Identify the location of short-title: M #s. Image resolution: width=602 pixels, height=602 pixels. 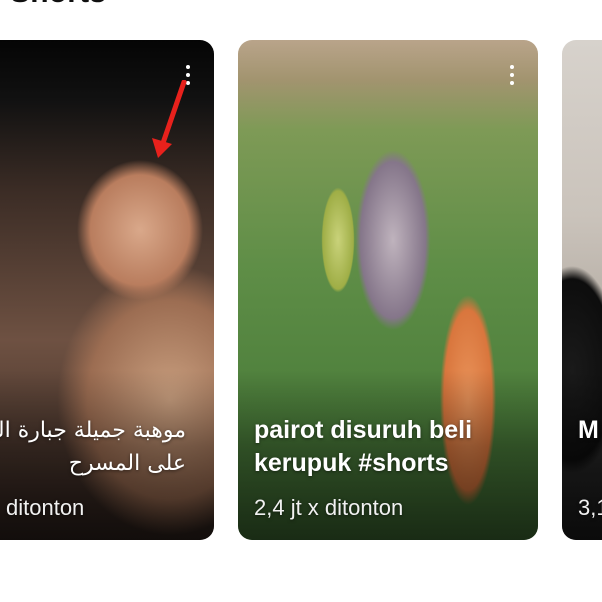
(590, 430).